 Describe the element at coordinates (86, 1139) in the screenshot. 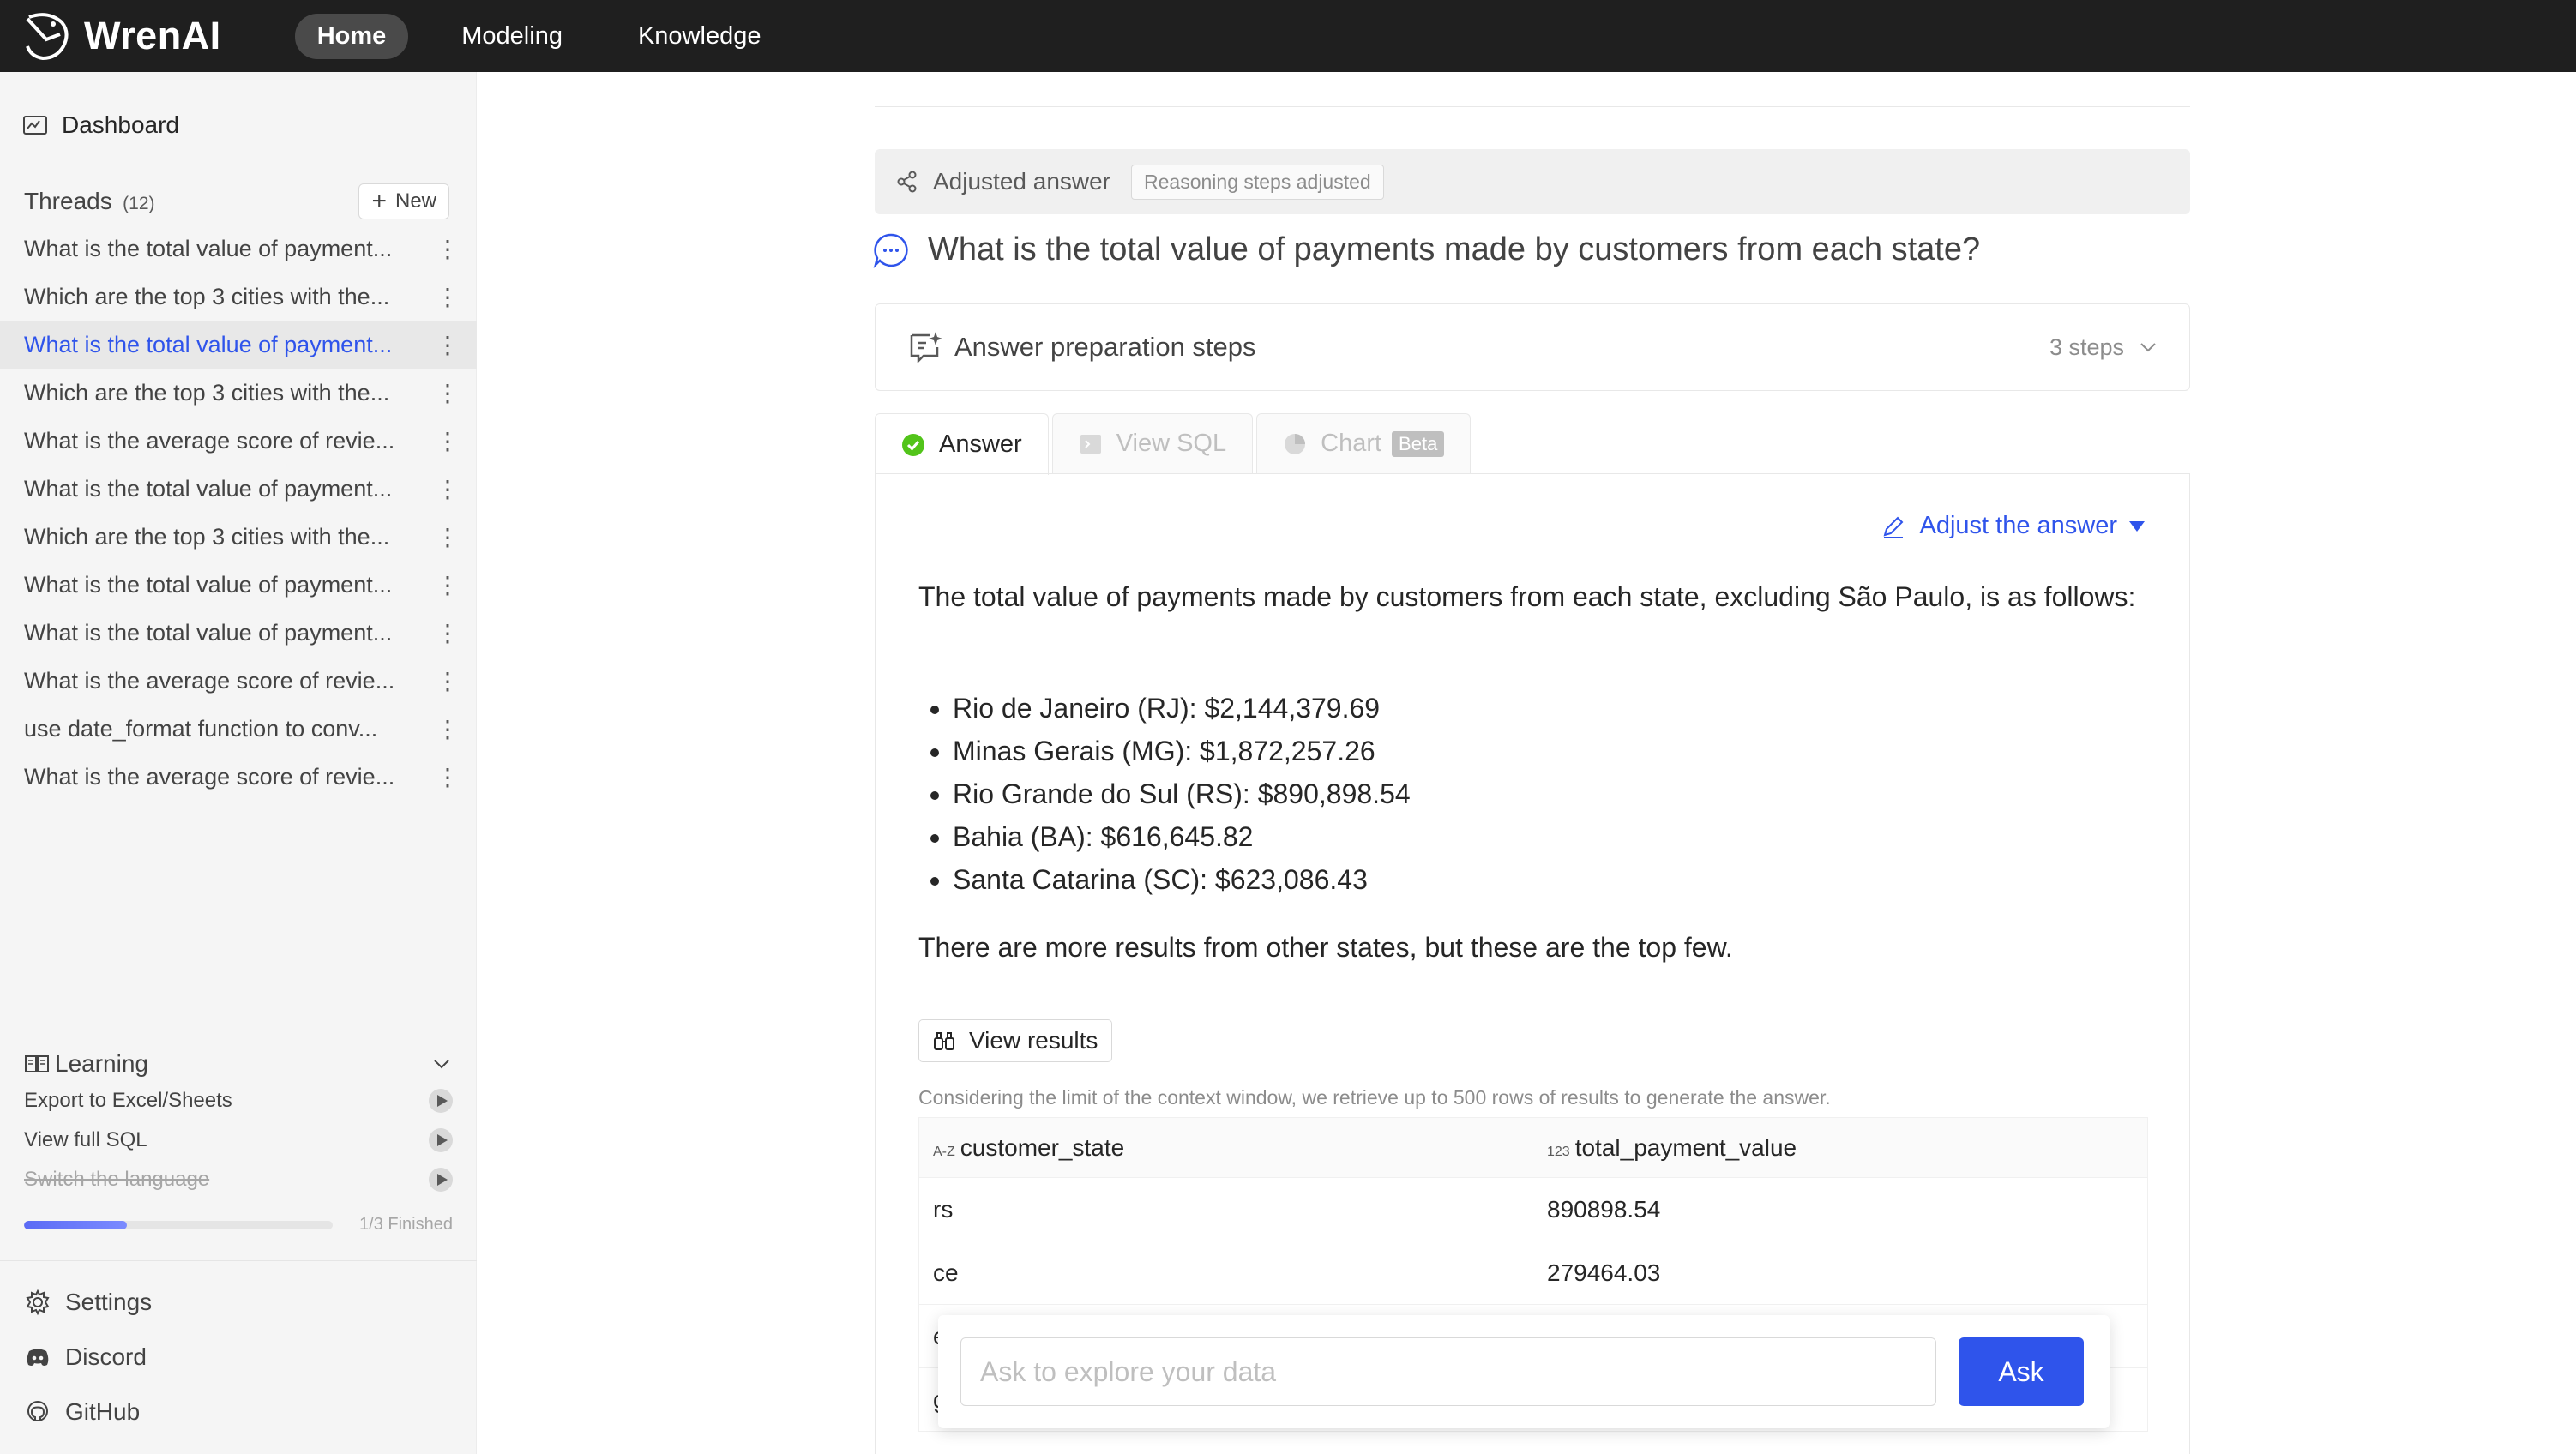

I see `learning-item-label: View full SQL` at that location.